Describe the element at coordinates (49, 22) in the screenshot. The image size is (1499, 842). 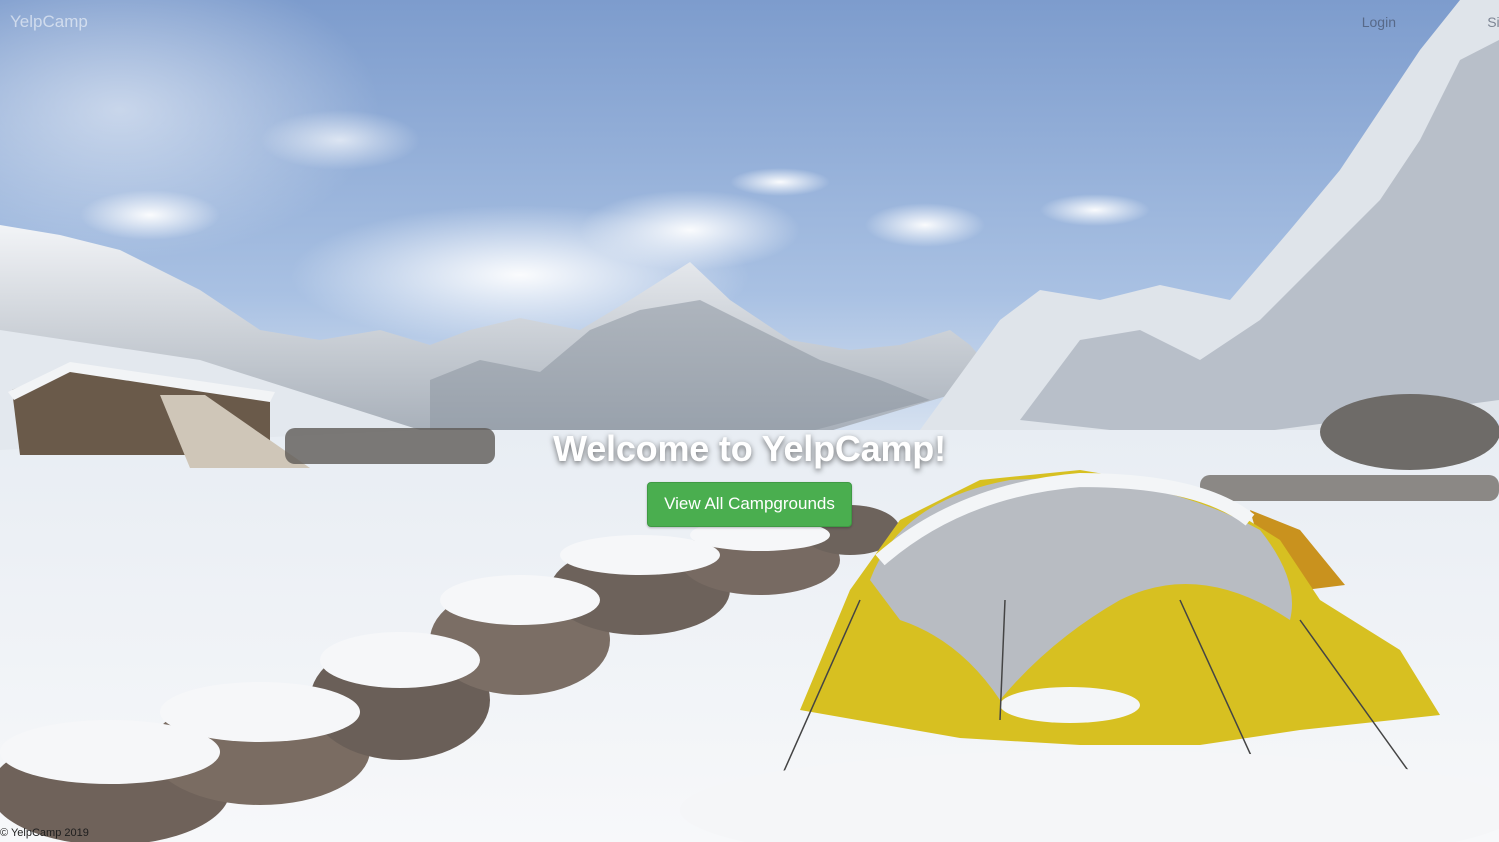
I see `brand-logo-link: YelpCamp` at that location.